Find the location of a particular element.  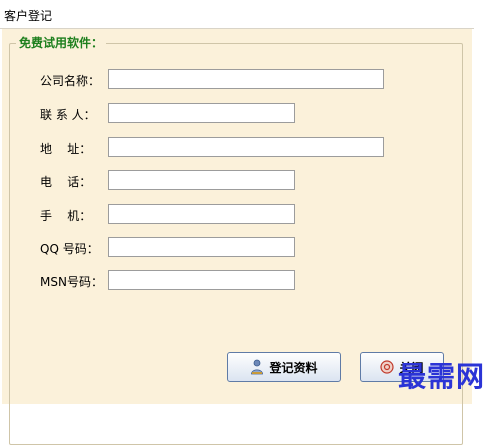

address-label: 地 址： is located at coordinates (66, 149).